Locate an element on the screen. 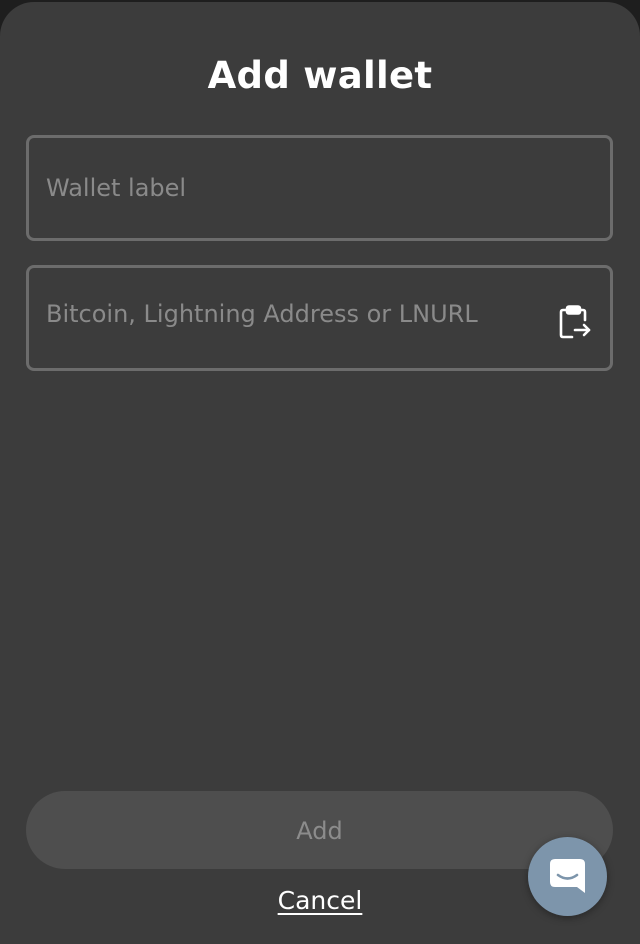 The width and height of the screenshot is (640, 944). chat-bubble-icon is located at coordinates (567, 876).